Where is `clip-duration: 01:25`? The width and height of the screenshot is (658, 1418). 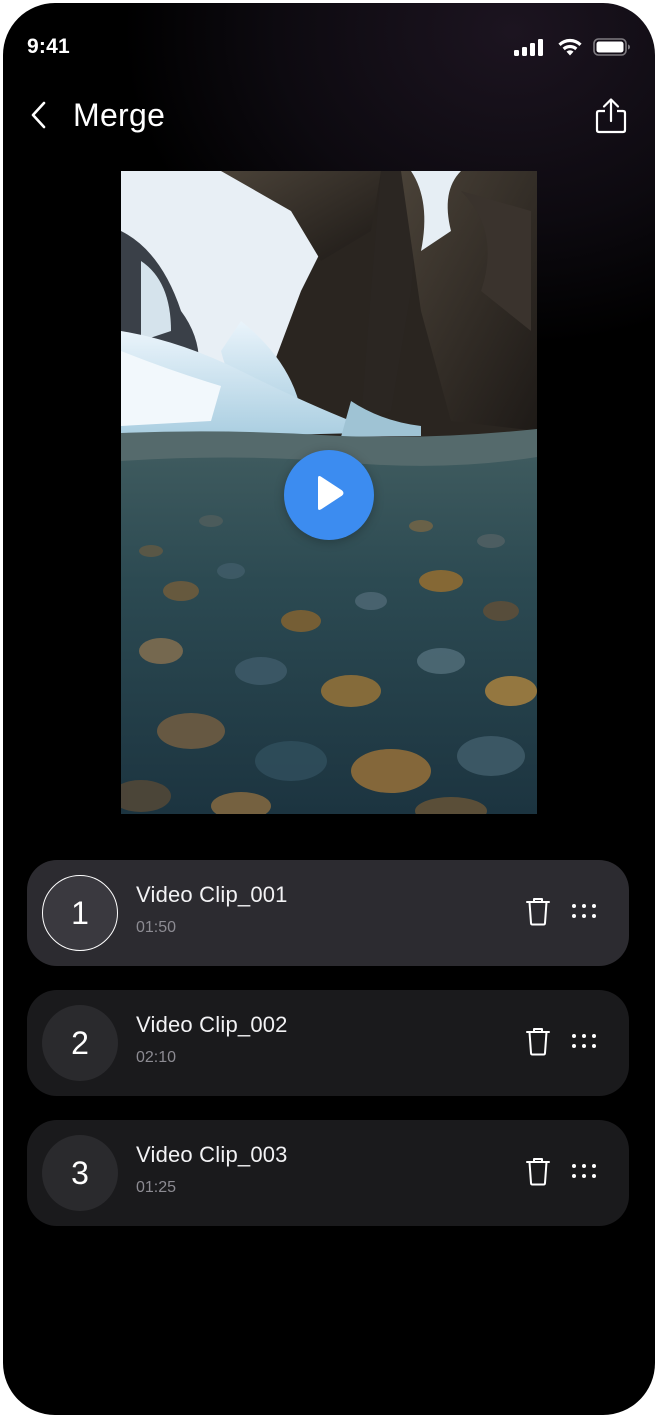 clip-duration: 01:25 is located at coordinates (156, 1187).